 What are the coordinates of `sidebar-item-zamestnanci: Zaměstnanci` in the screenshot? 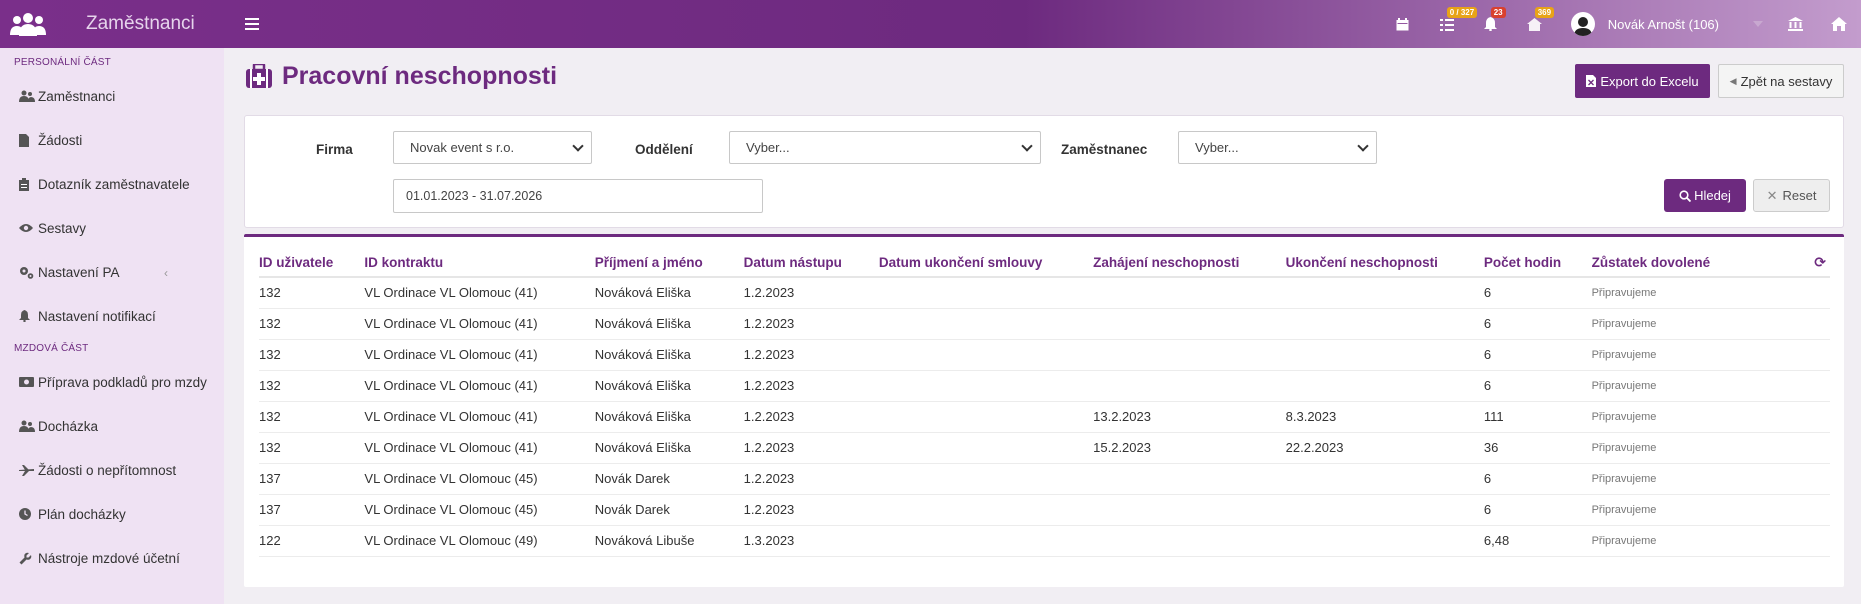 It's located at (112, 96).